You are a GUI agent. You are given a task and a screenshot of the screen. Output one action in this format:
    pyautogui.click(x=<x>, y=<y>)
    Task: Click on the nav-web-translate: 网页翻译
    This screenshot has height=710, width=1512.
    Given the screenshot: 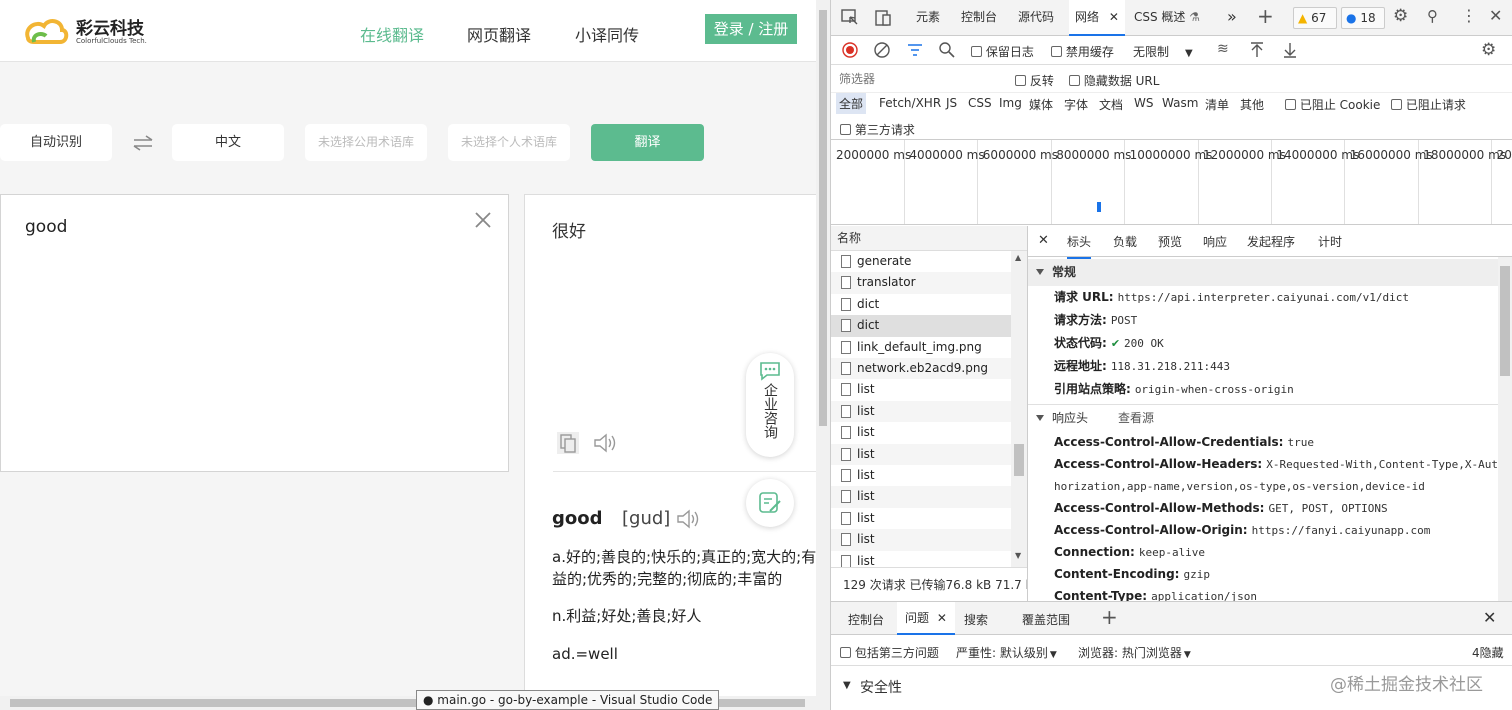 What is the action you would take?
    pyautogui.click(x=499, y=34)
    